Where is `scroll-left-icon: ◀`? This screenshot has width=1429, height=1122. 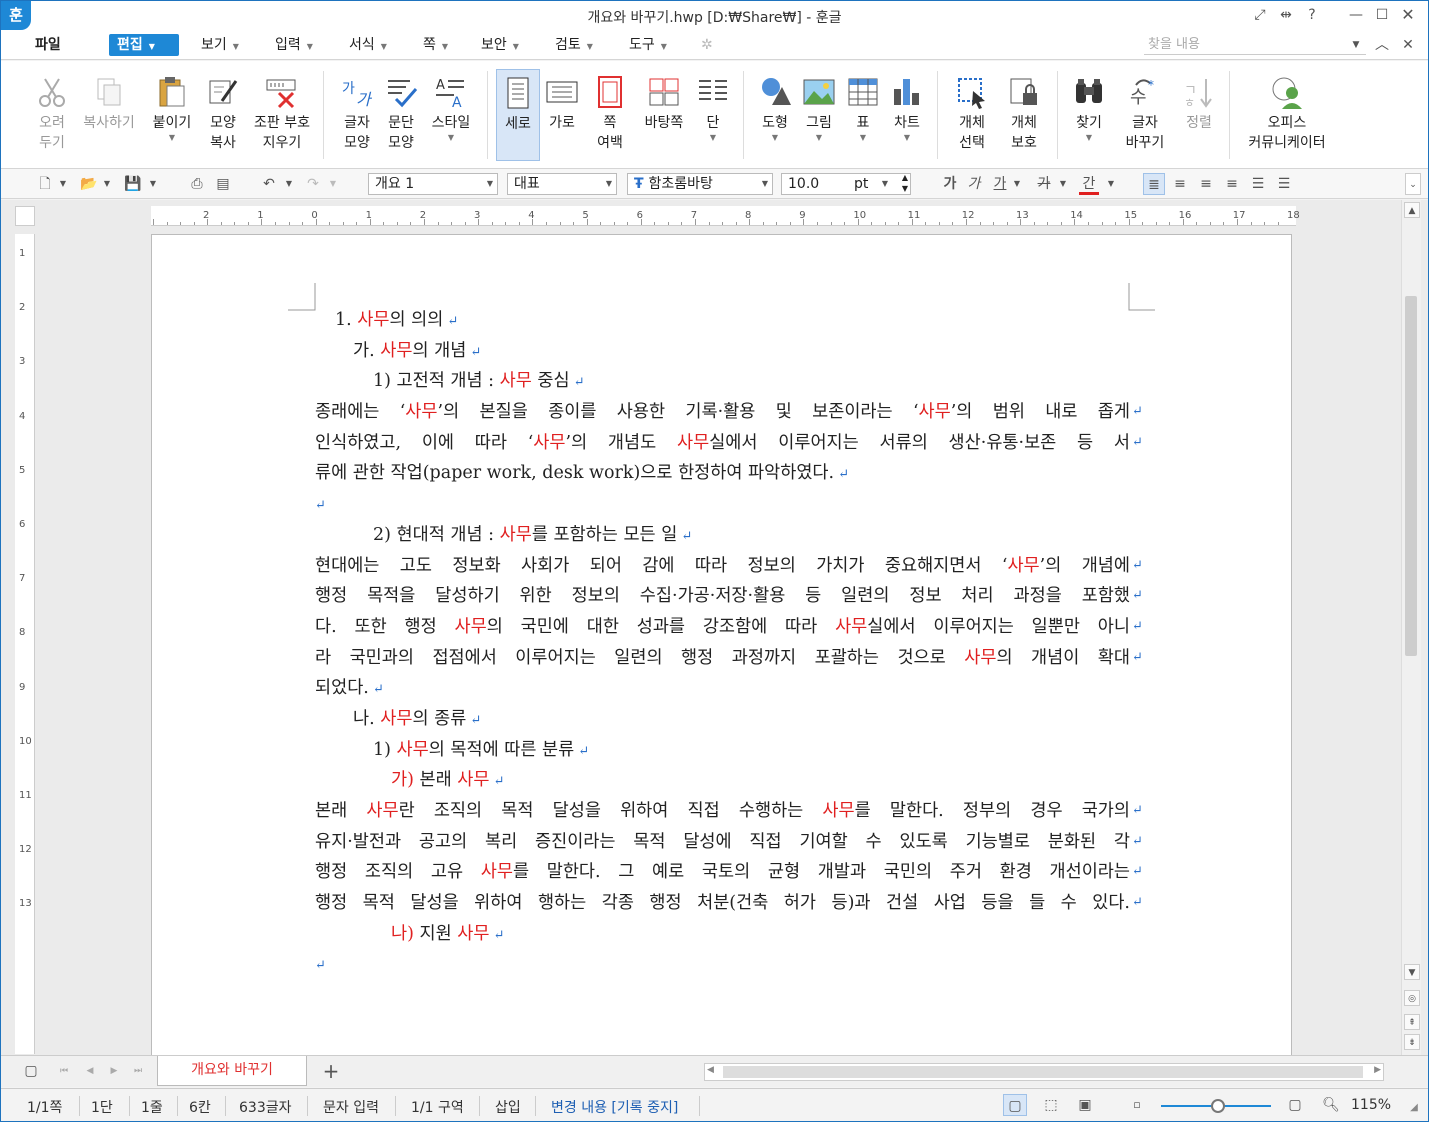 scroll-left-icon: ◀ is located at coordinates (710, 1070).